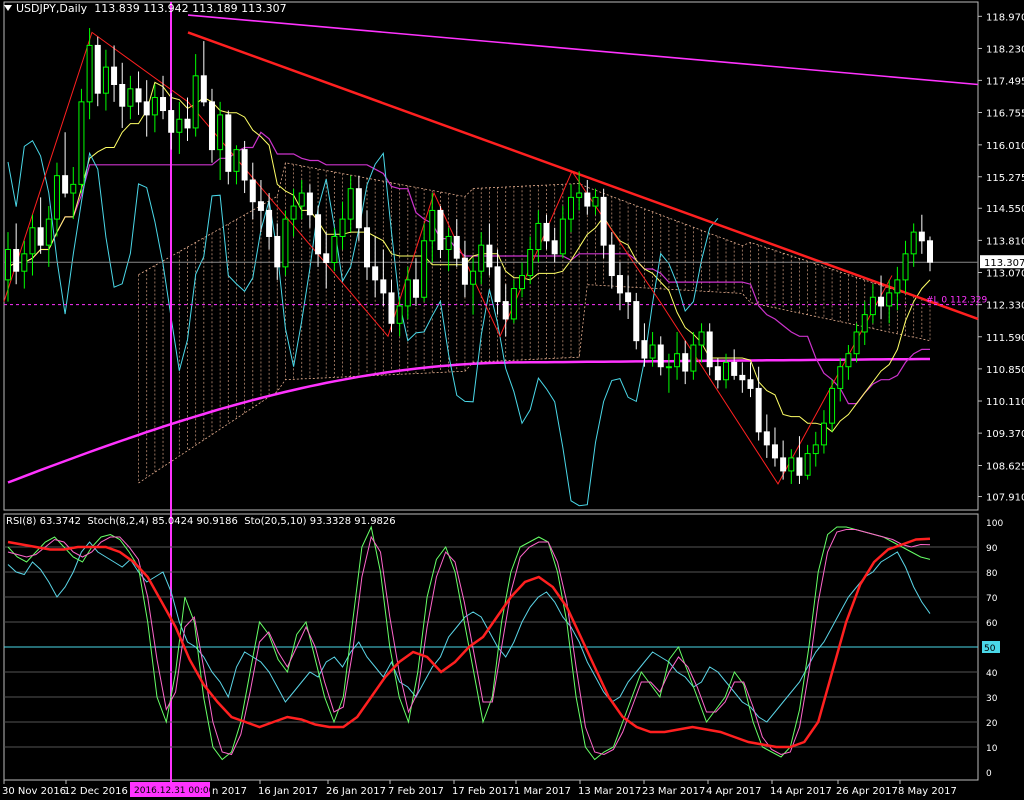  What do you see at coordinates (1005, 338) in the screenshot?
I see `price-axis-label: 111.590` at bounding box center [1005, 338].